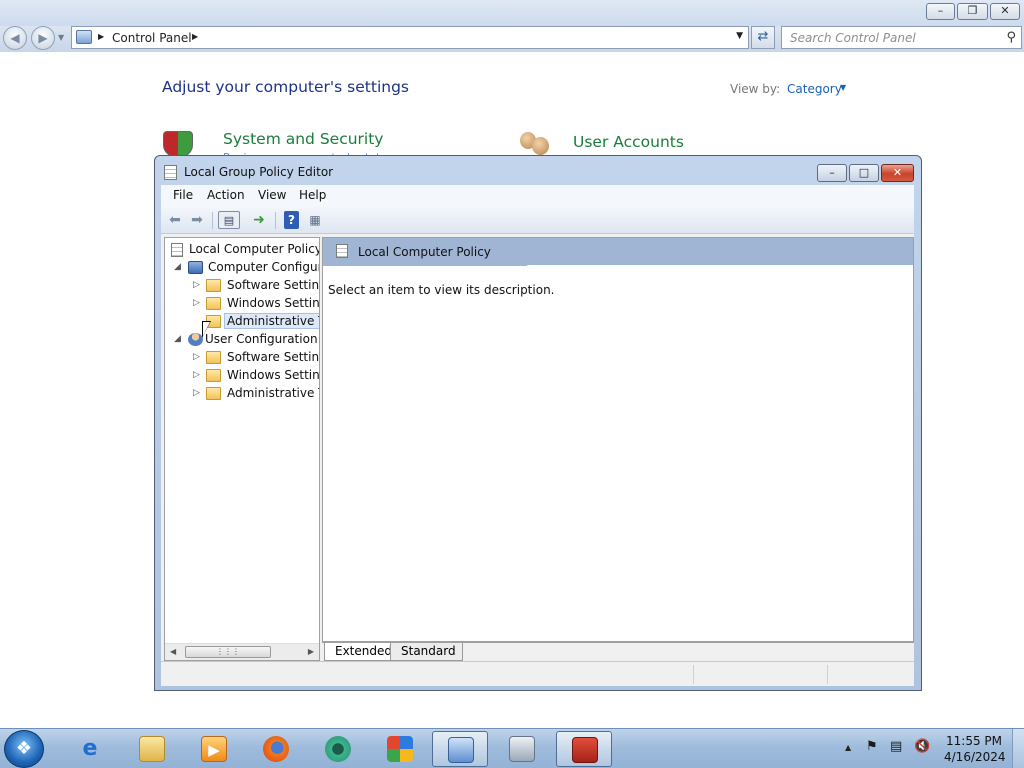 The image size is (1024, 768). I want to click on view-by-label: View by:, so click(755, 89).